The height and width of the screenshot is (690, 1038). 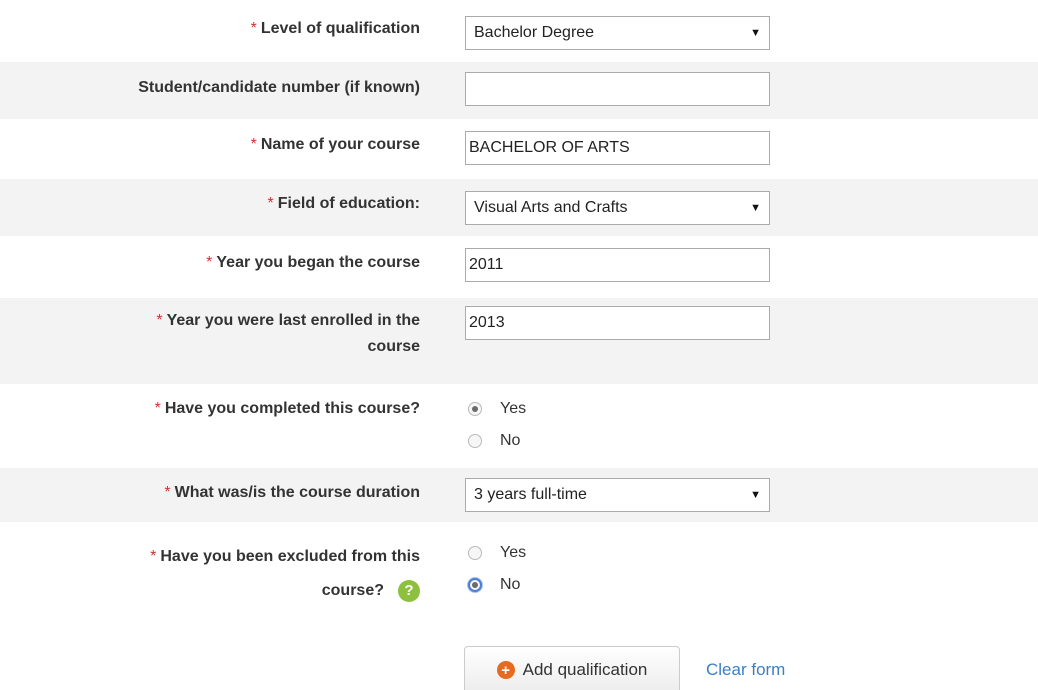 I want to click on level-select-value: Bachelor Degree, so click(x=534, y=32).